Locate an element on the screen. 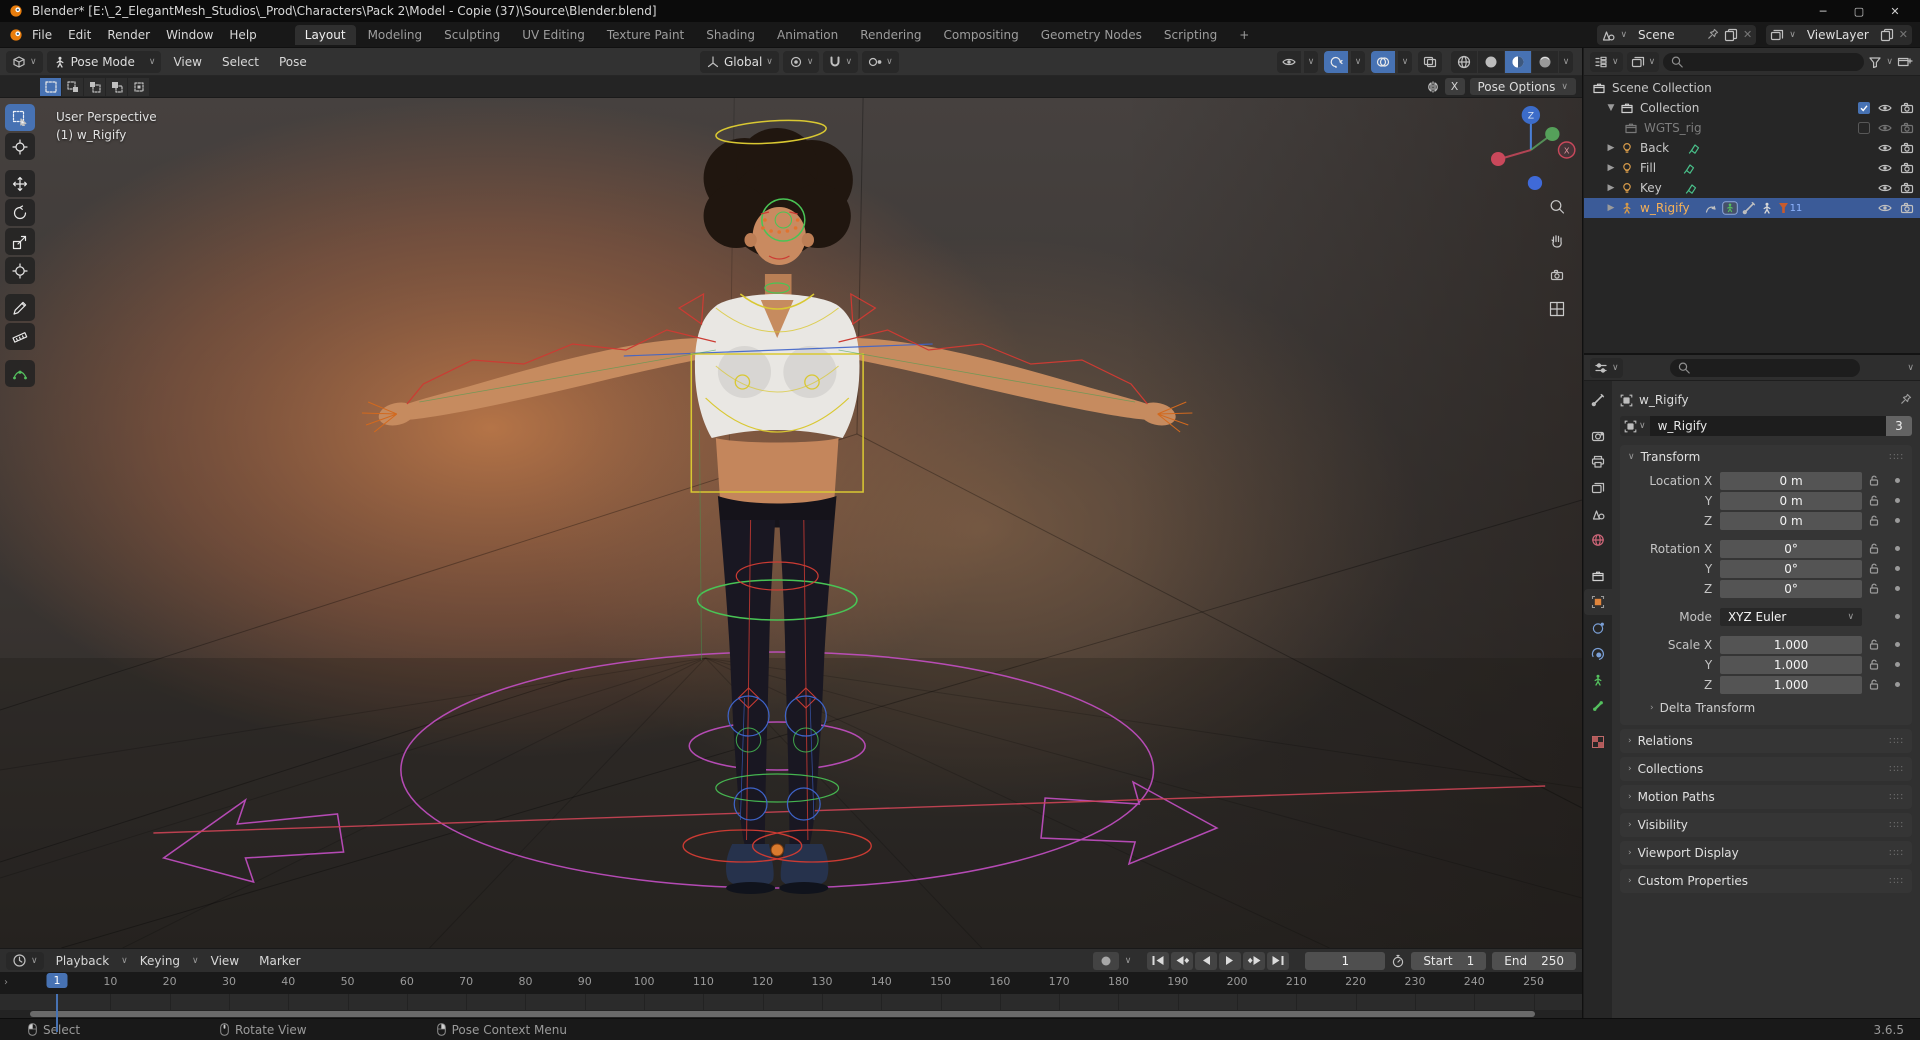  tab-bone is located at coordinates (1598, 706).